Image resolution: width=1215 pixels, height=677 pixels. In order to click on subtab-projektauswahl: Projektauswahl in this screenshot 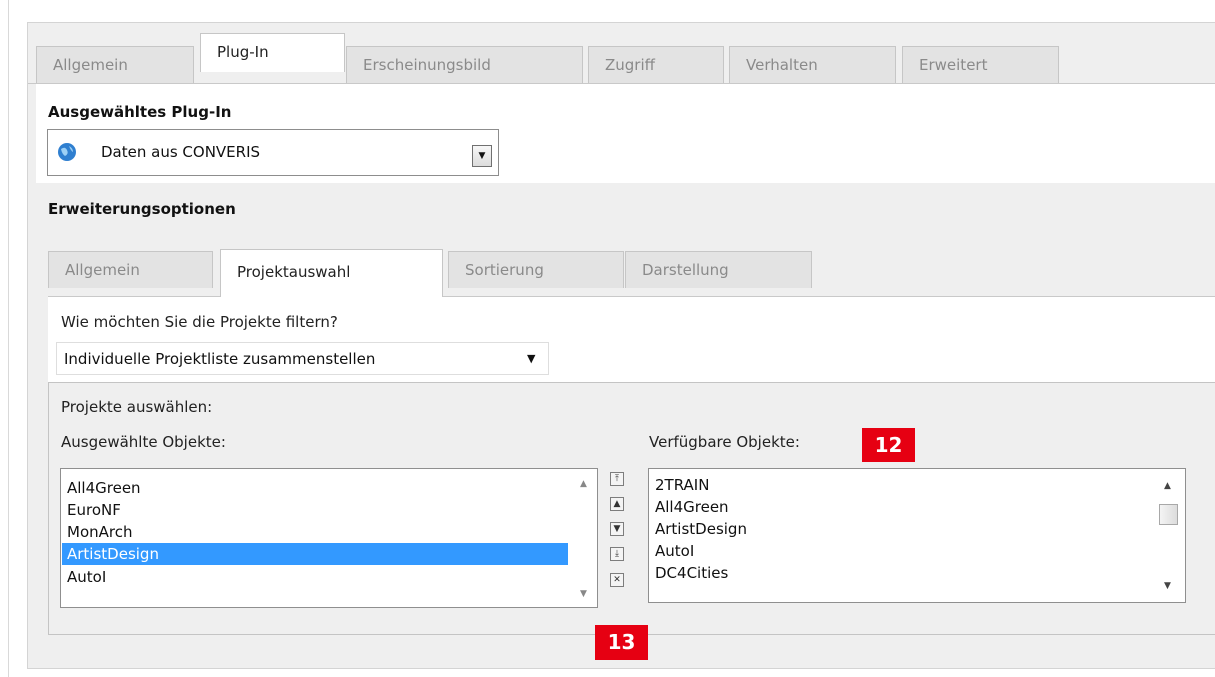, I will do `click(331, 273)`.